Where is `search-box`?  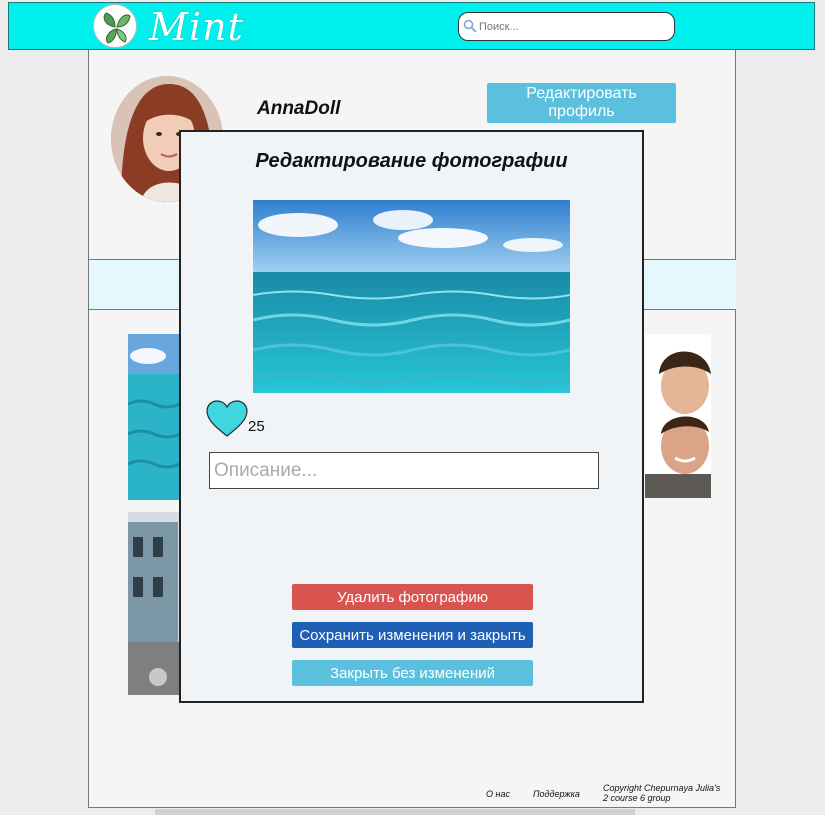 search-box is located at coordinates (566, 26).